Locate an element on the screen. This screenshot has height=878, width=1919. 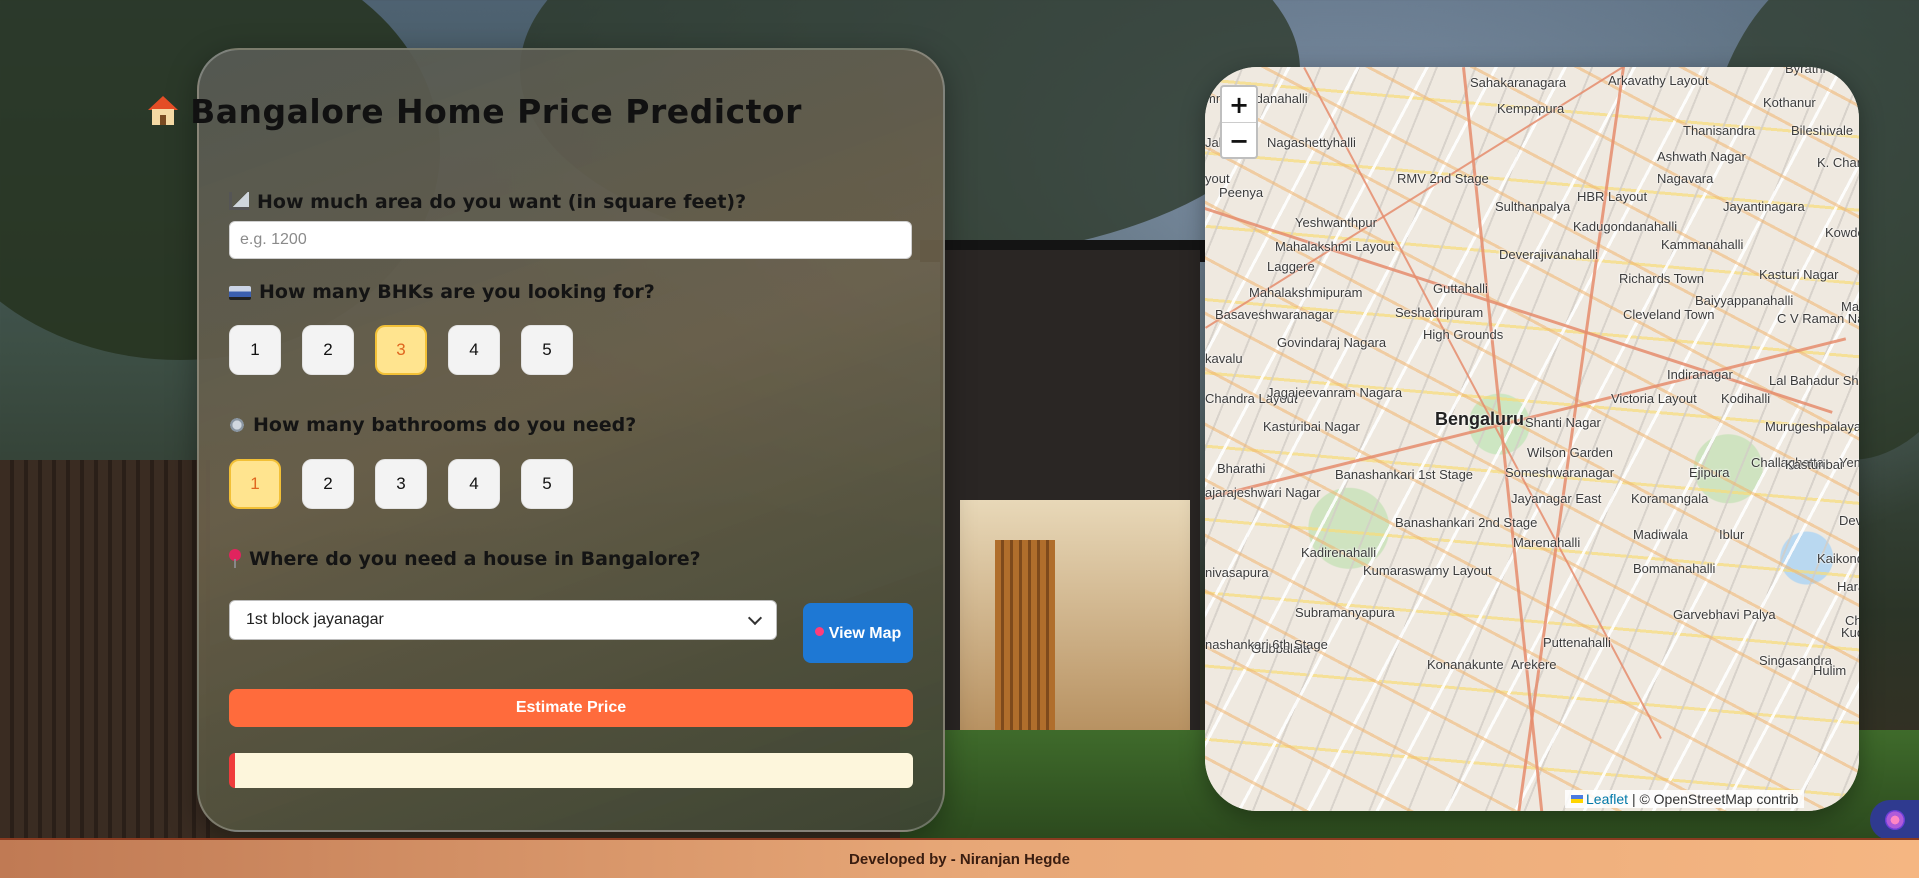
map-place-label: Arkavathy Layout is located at coordinates (1658, 80).